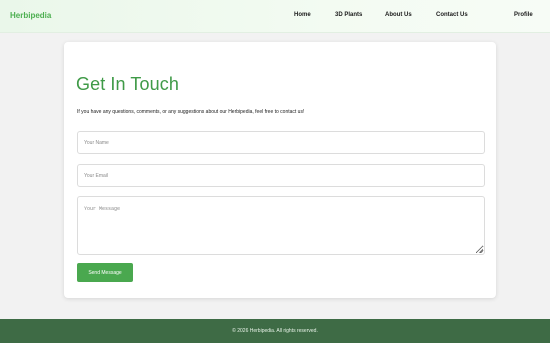 The image size is (550, 343). Describe the element at coordinates (30, 15) in the screenshot. I see `brand-logo-link: Herbipedia` at that location.